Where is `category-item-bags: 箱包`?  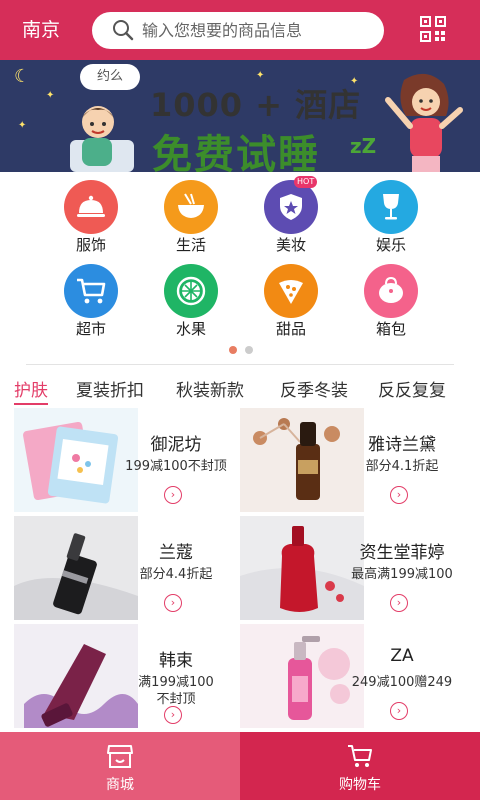
category-item-bags: 箱包 is located at coordinates (391, 300).